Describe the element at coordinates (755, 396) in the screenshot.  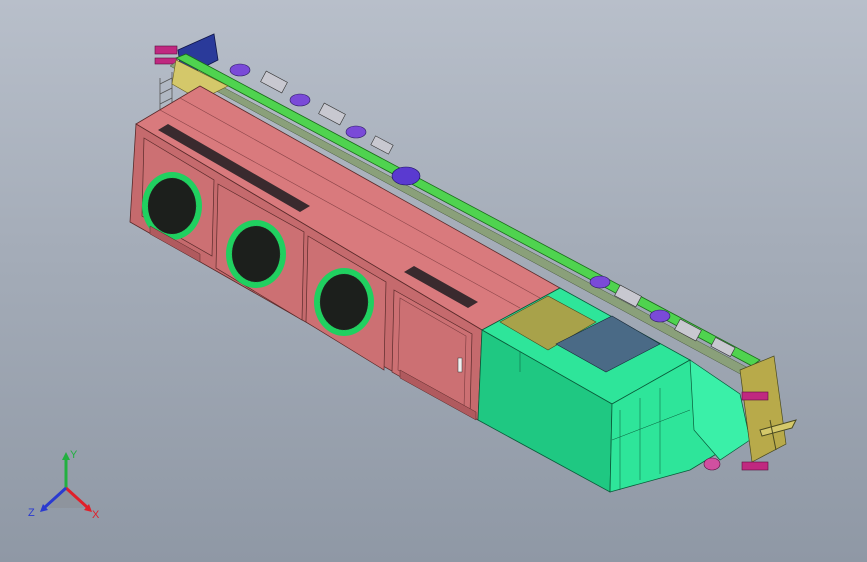
I see `front-buffer-upper` at that location.